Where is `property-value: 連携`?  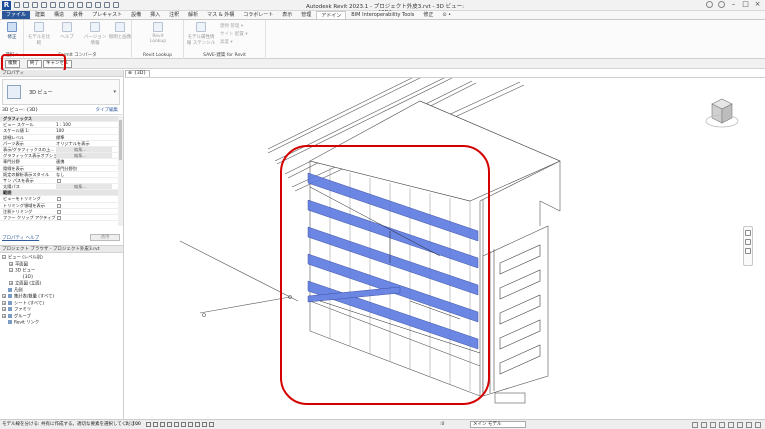 property-value: 連携 is located at coordinates (60, 161).